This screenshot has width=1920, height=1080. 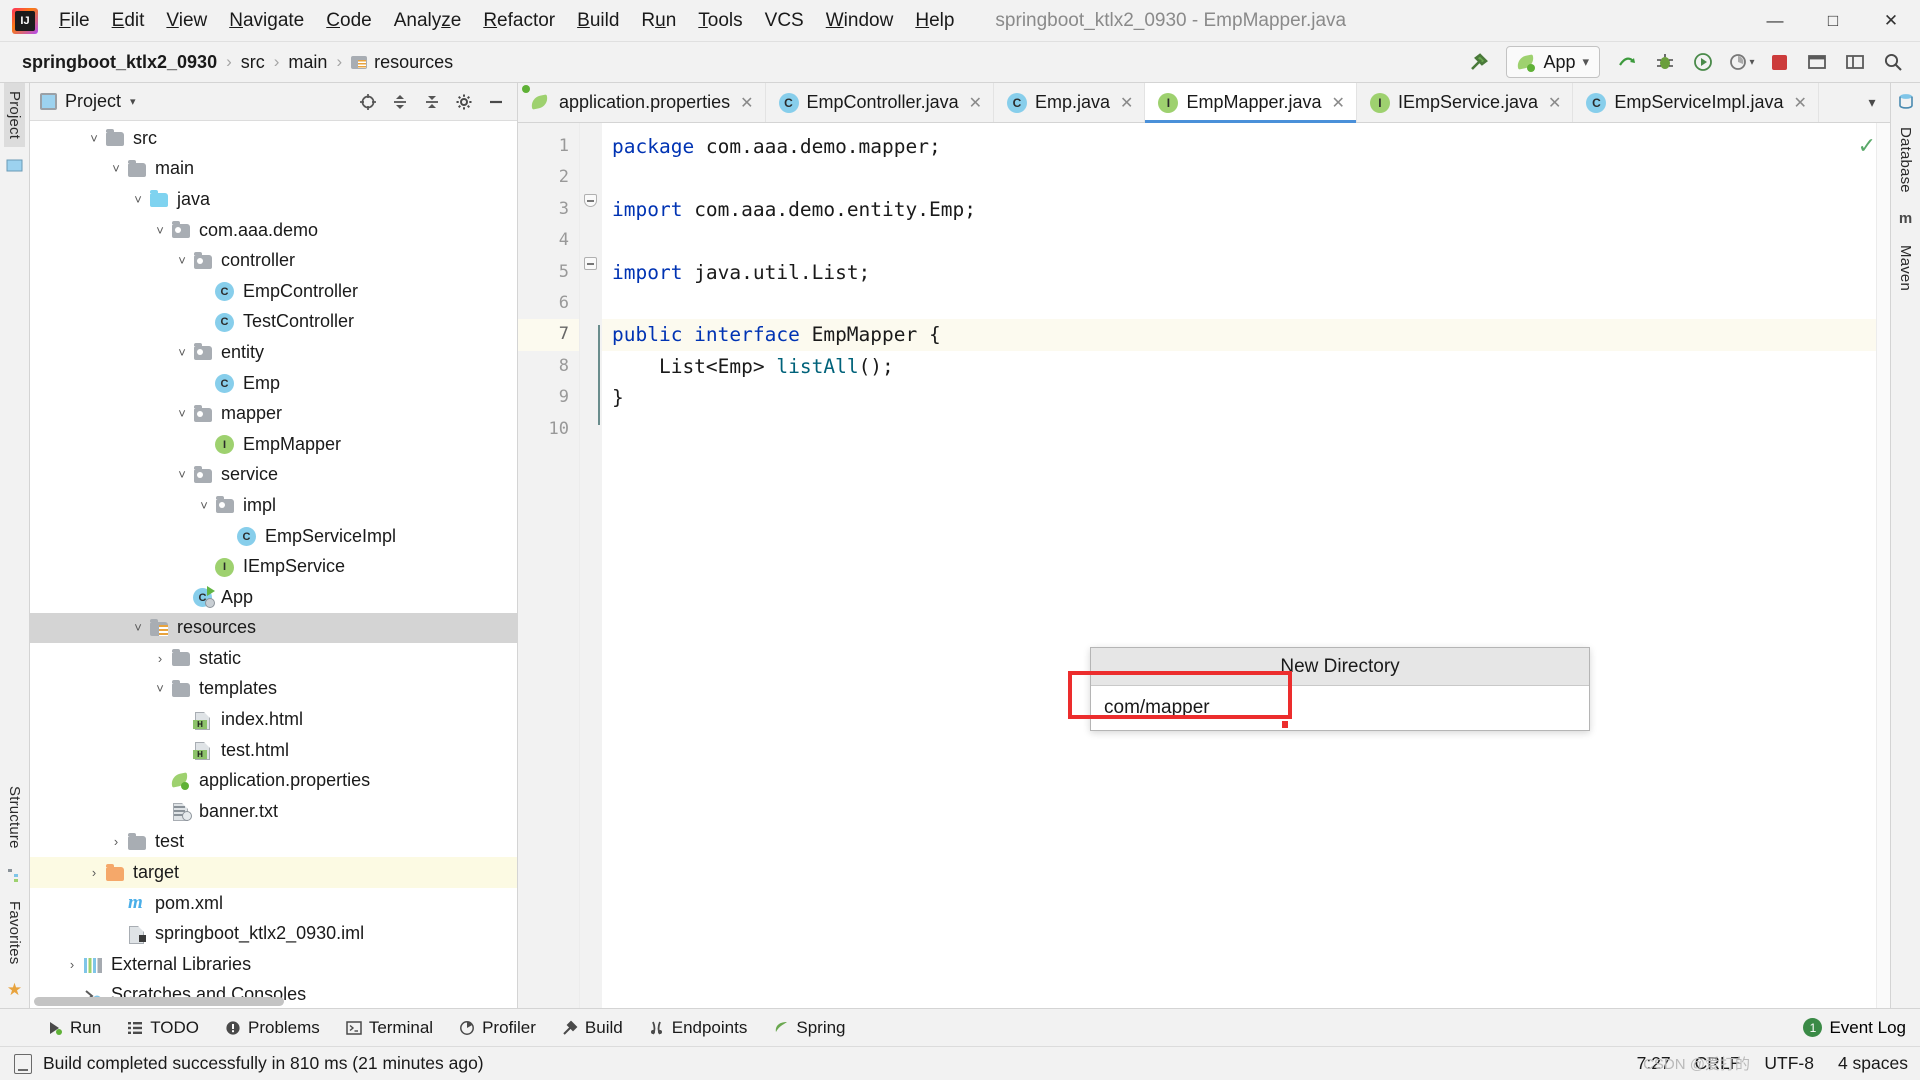 What do you see at coordinates (1893, 62) in the screenshot?
I see `search-everywhere-icon` at bounding box center [1893, 62].